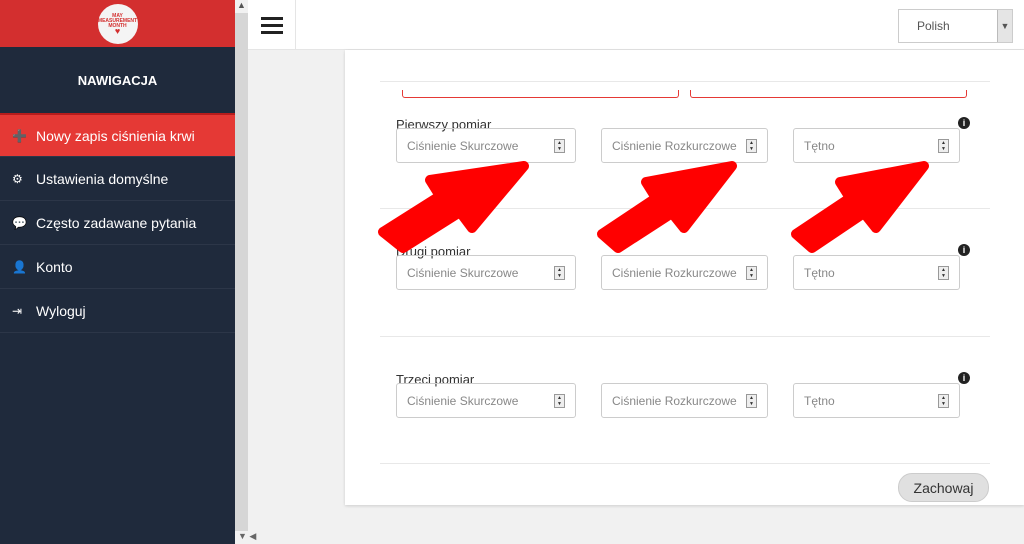  What do you see at coordinates (17, 178) in the screenshot?
I see `gear-icon: ⚙` at bounding box center [17, 178].